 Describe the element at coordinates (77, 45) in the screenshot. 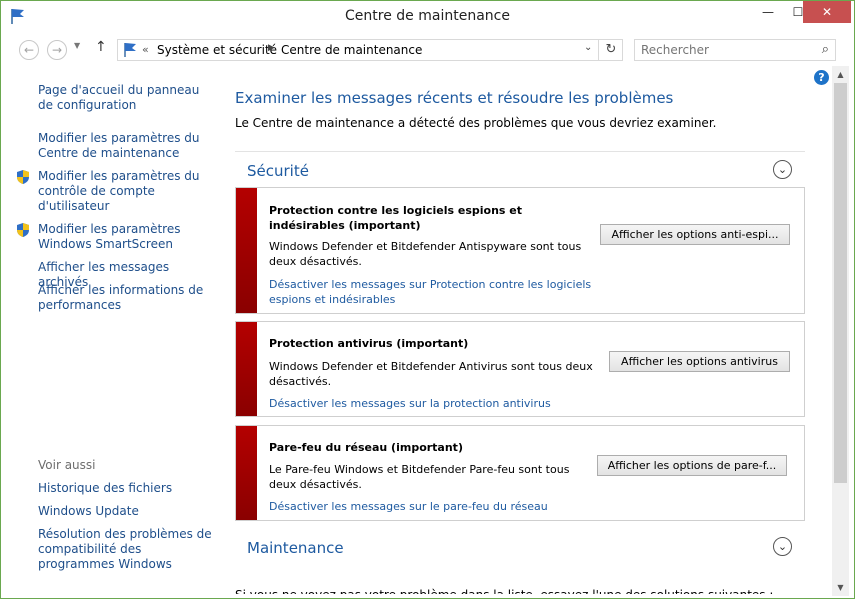

I see `recent-locations-dropdown: ▼` at that location.